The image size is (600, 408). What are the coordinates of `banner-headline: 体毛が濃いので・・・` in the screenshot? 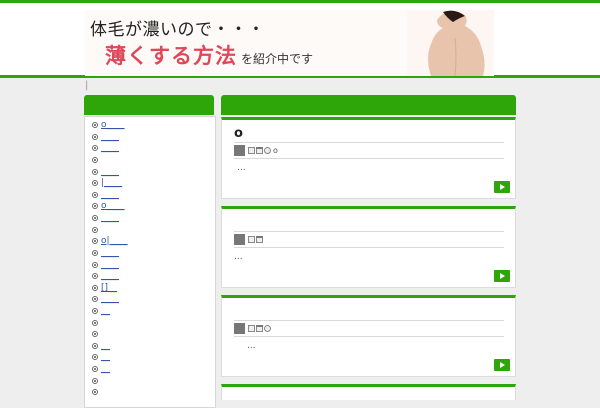 It's located at (177, 30).